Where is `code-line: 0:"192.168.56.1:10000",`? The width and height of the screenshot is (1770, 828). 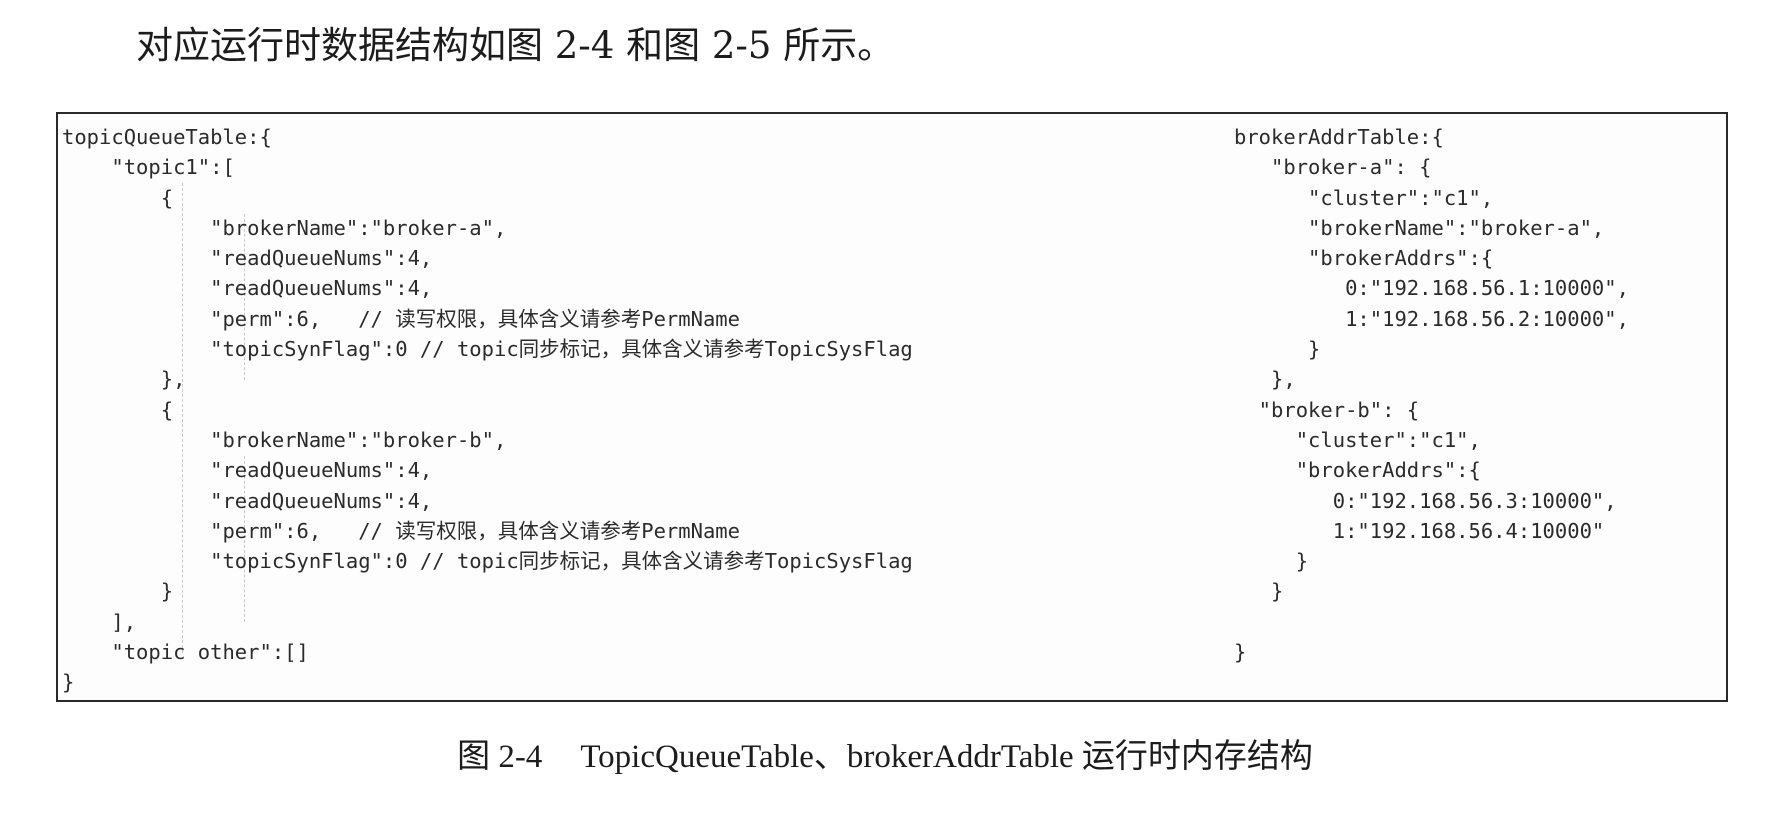
code-line: 0:"192.168.56.1:10000", is located at coordinates (1431, 288).